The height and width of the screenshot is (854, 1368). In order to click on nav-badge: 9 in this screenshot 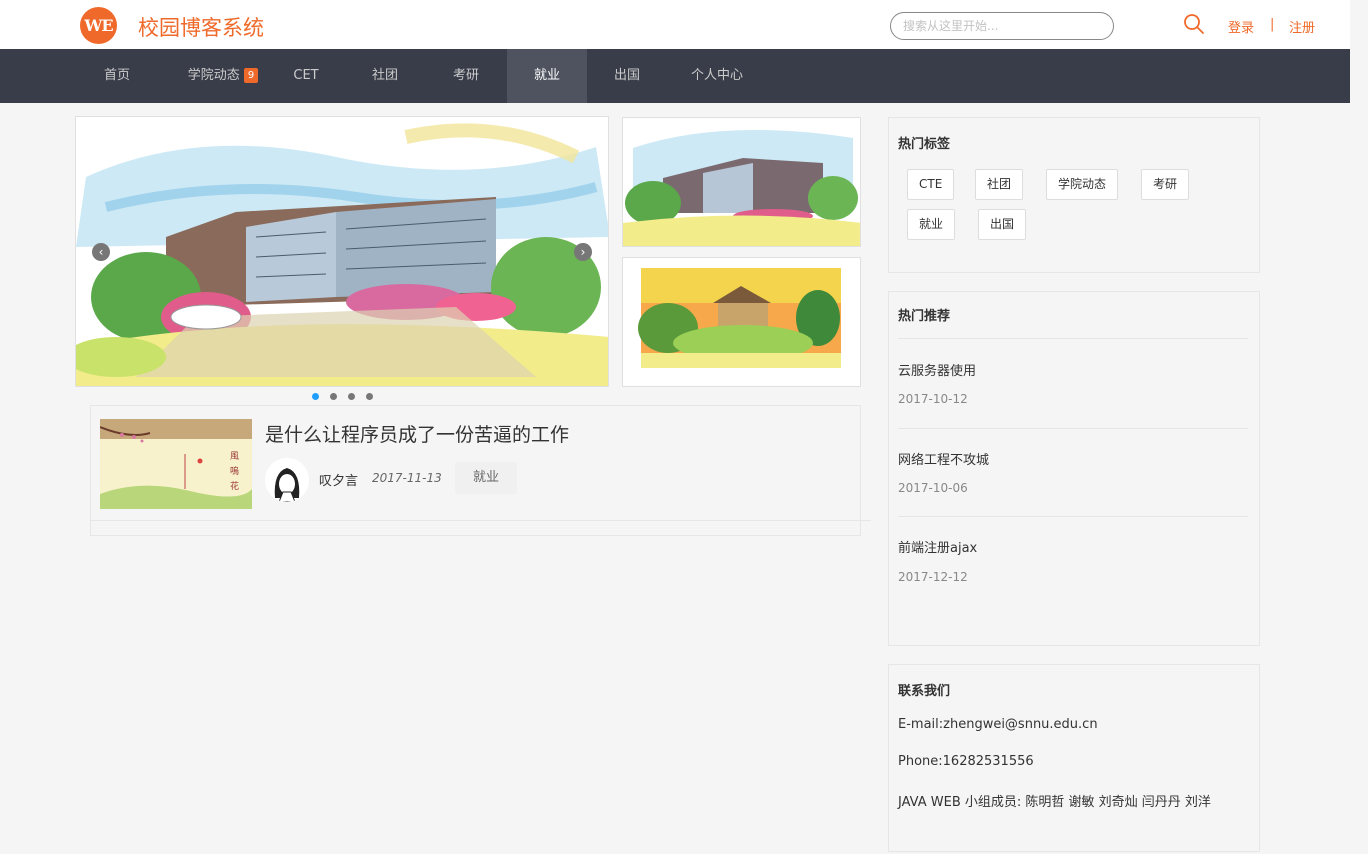, I will do `click(251, 75)`.